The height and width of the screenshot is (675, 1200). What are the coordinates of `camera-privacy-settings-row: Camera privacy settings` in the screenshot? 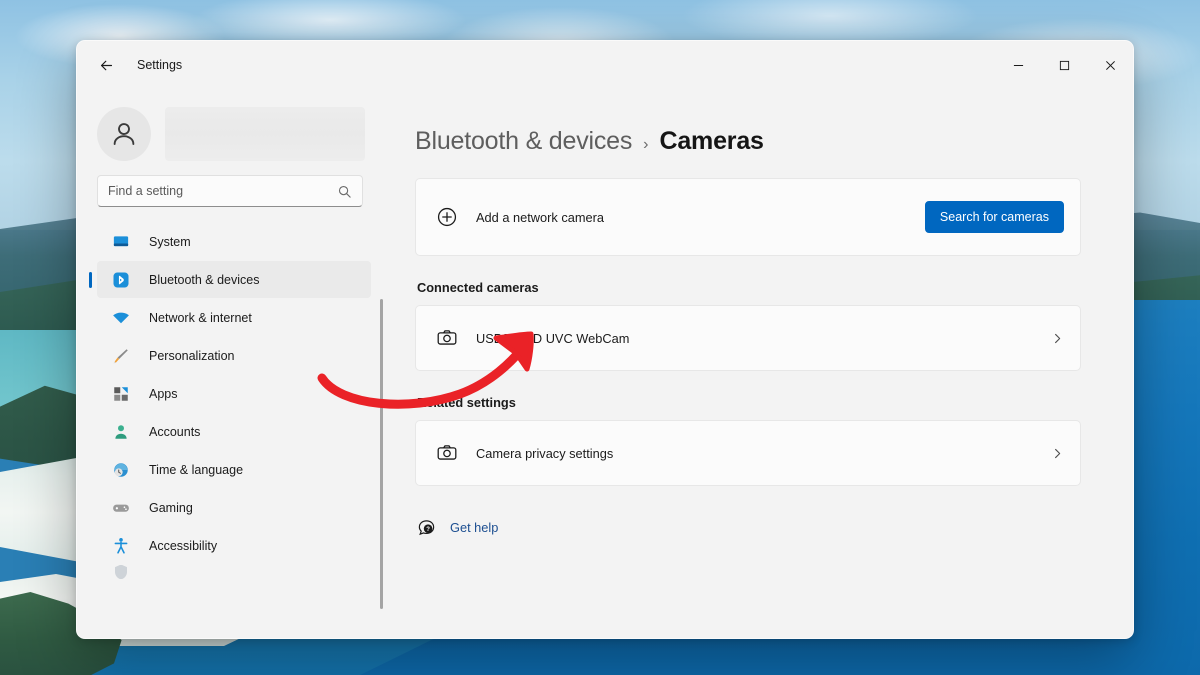 It's located at (748, 453).